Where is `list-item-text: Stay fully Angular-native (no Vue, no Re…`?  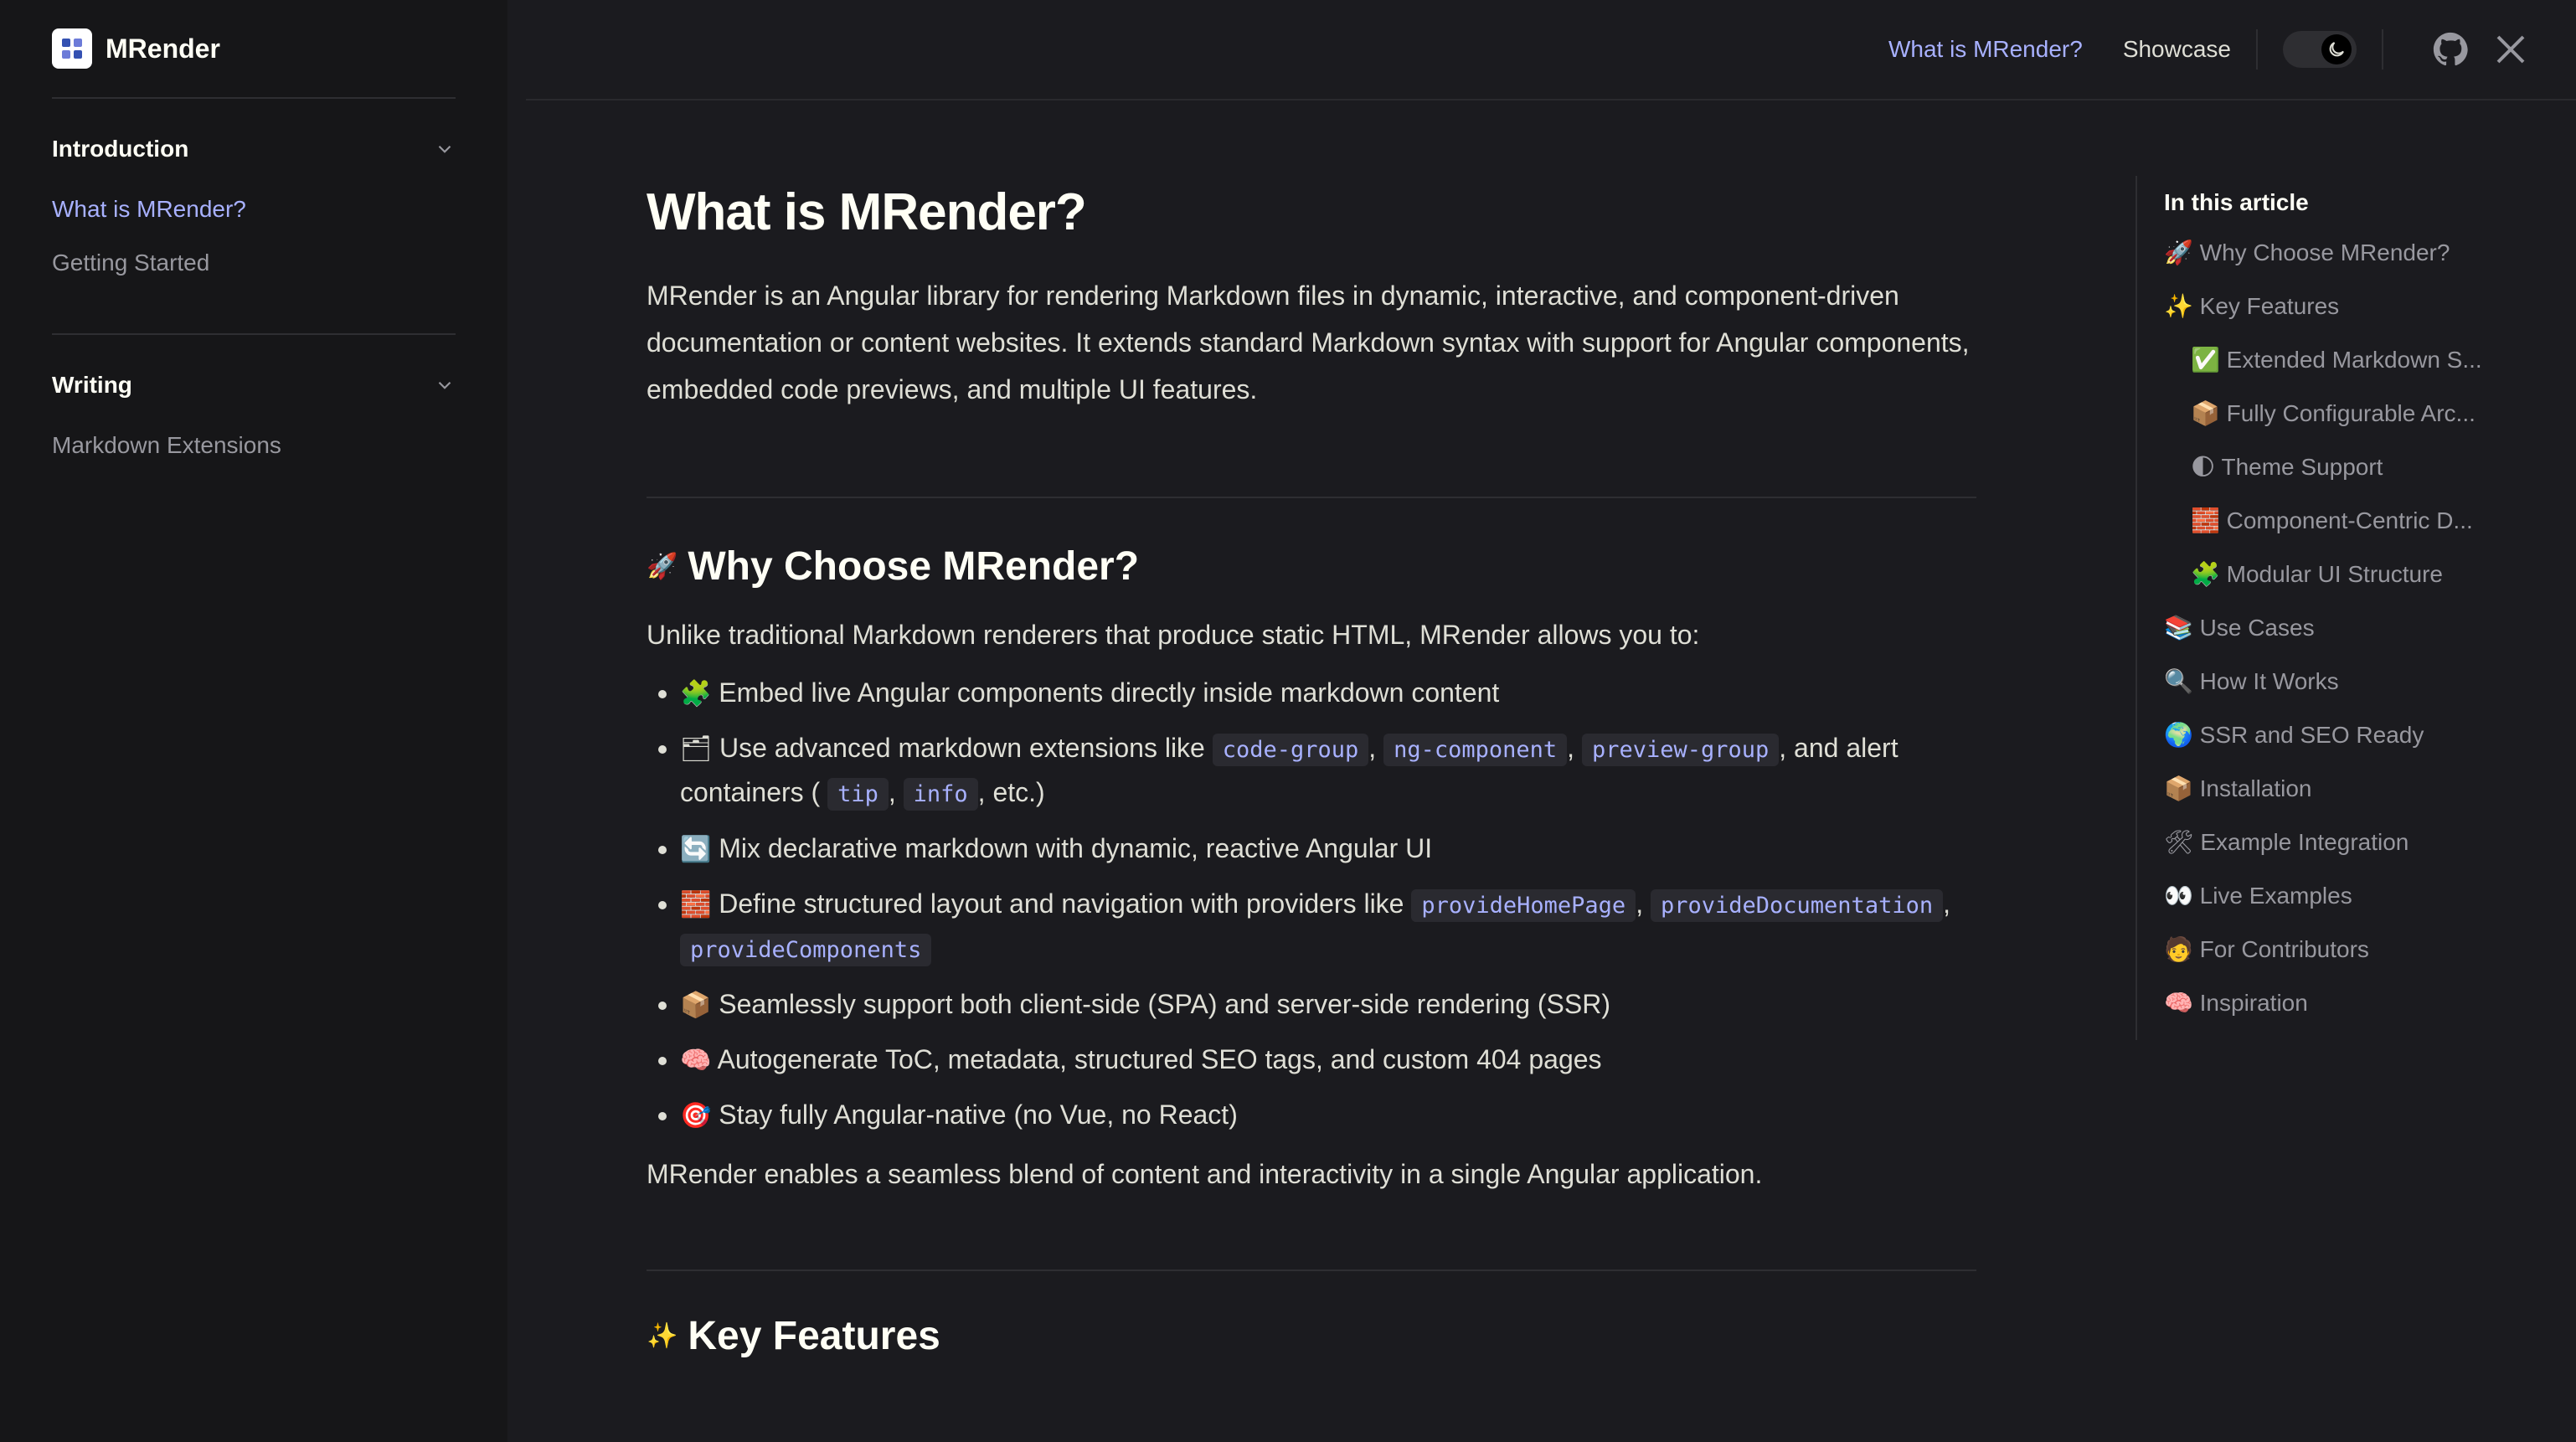
list-item-text: Stay fully Angular-native (no Vue, no Re… is located at coordinates (978, 1115).